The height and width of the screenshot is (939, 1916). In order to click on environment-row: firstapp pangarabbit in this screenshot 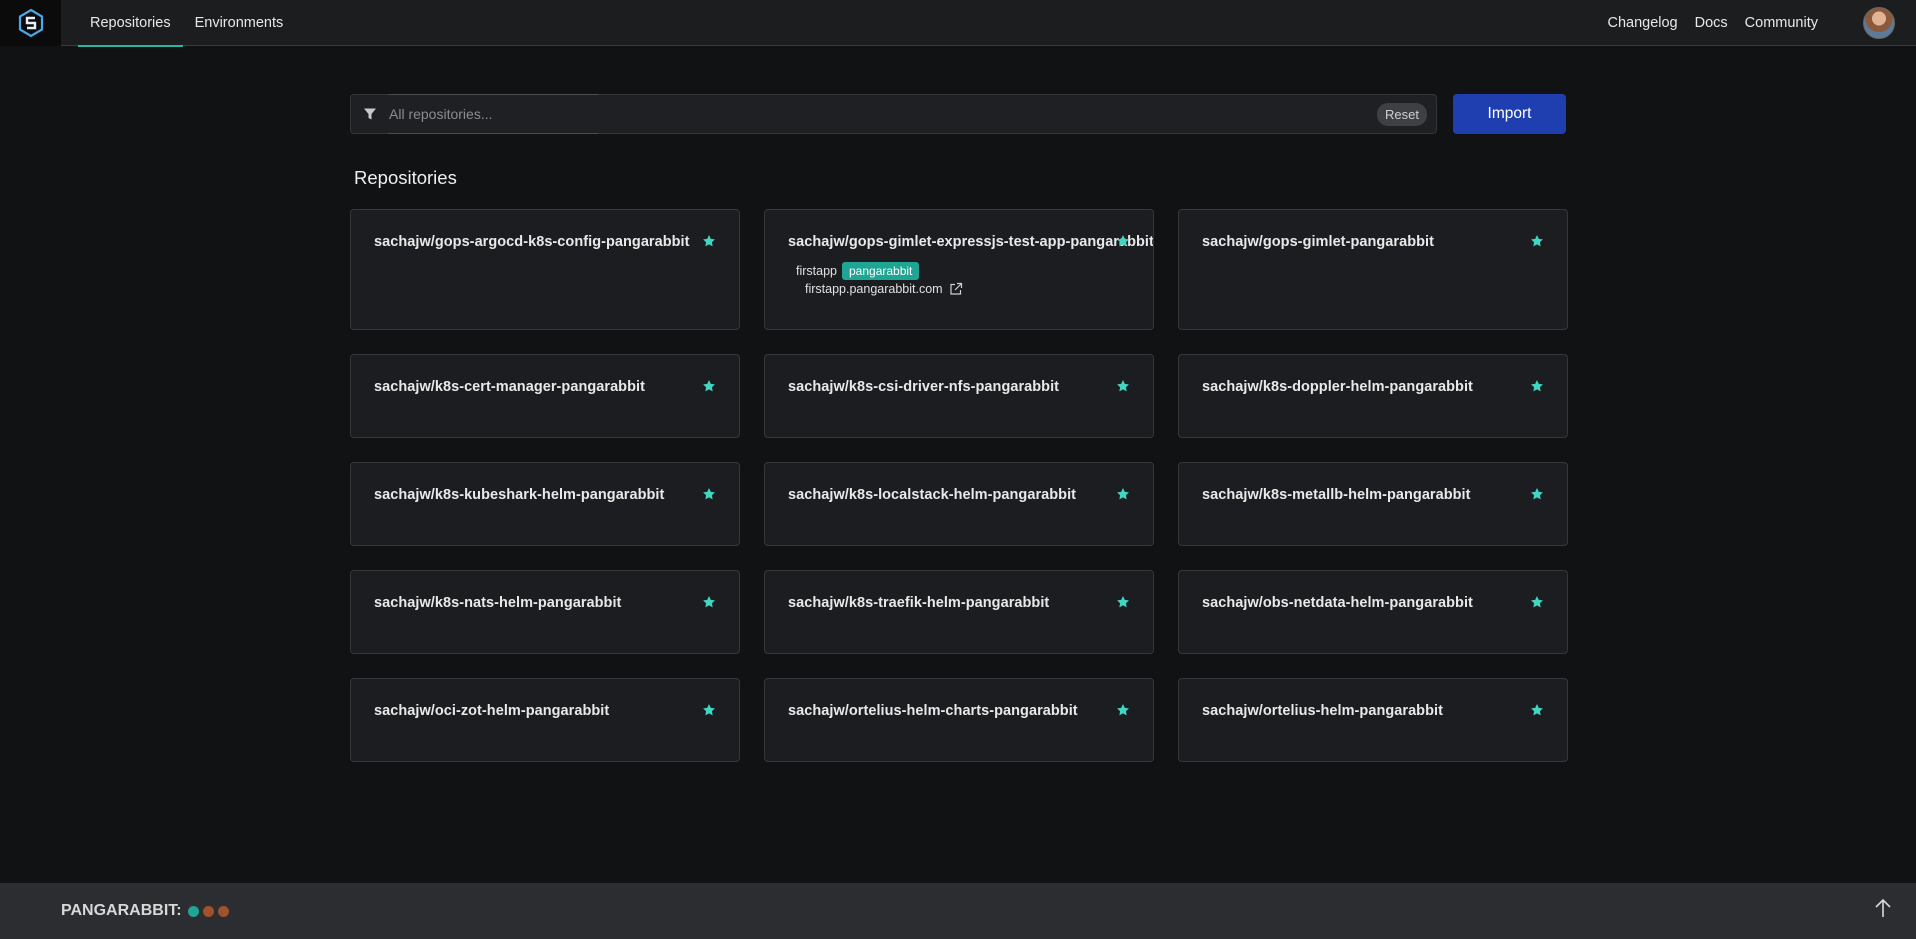, I will do `click(858, 271)`.